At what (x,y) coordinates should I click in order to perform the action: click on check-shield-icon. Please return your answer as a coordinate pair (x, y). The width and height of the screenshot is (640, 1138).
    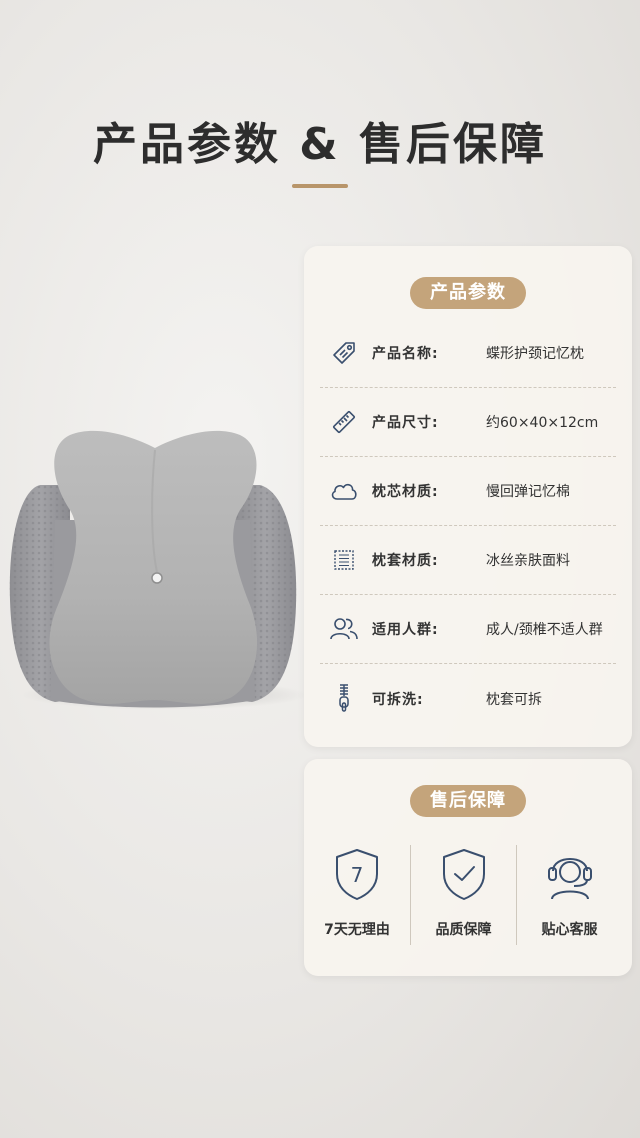
    Looking at the image, I should click on (464, 874).